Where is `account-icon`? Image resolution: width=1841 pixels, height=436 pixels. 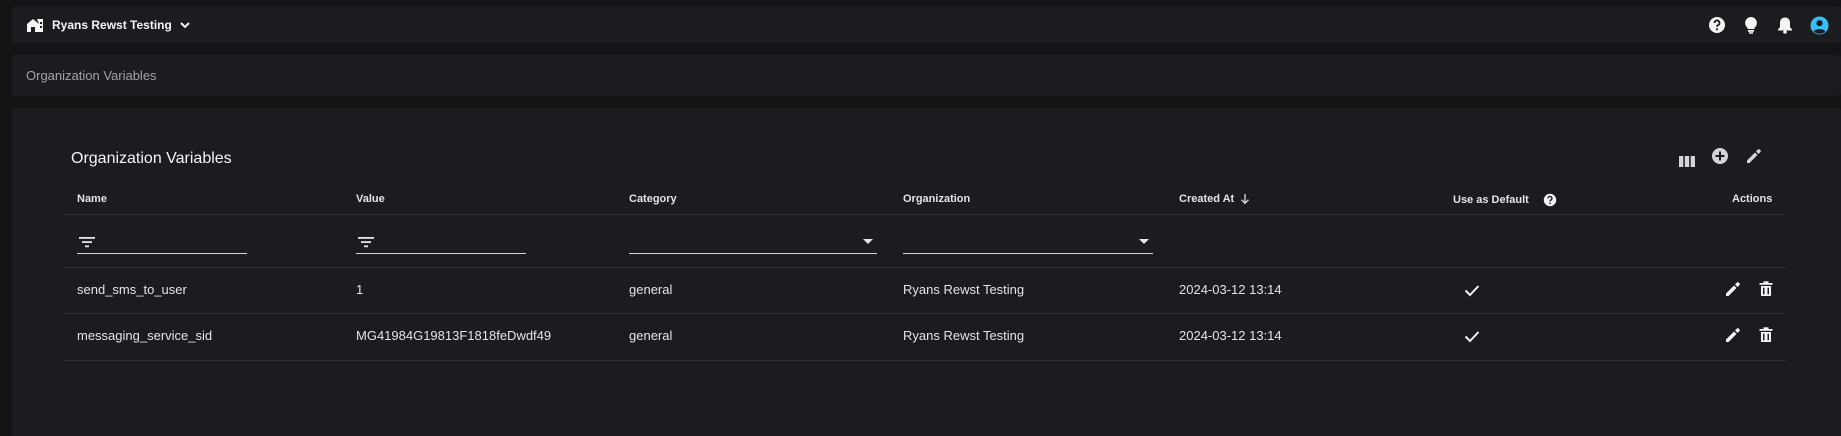 account-icon is located at coordinates (1819, 25).